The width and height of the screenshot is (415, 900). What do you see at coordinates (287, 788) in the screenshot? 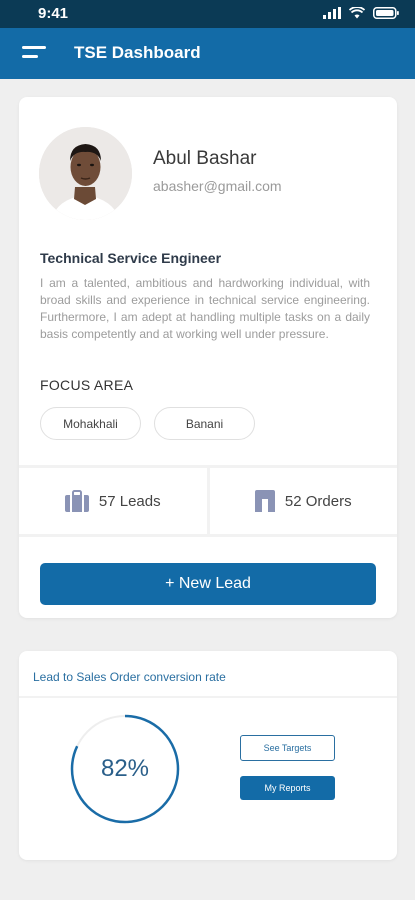
I see `my-reports-button: My Reports` at bounding box center [287, 788].